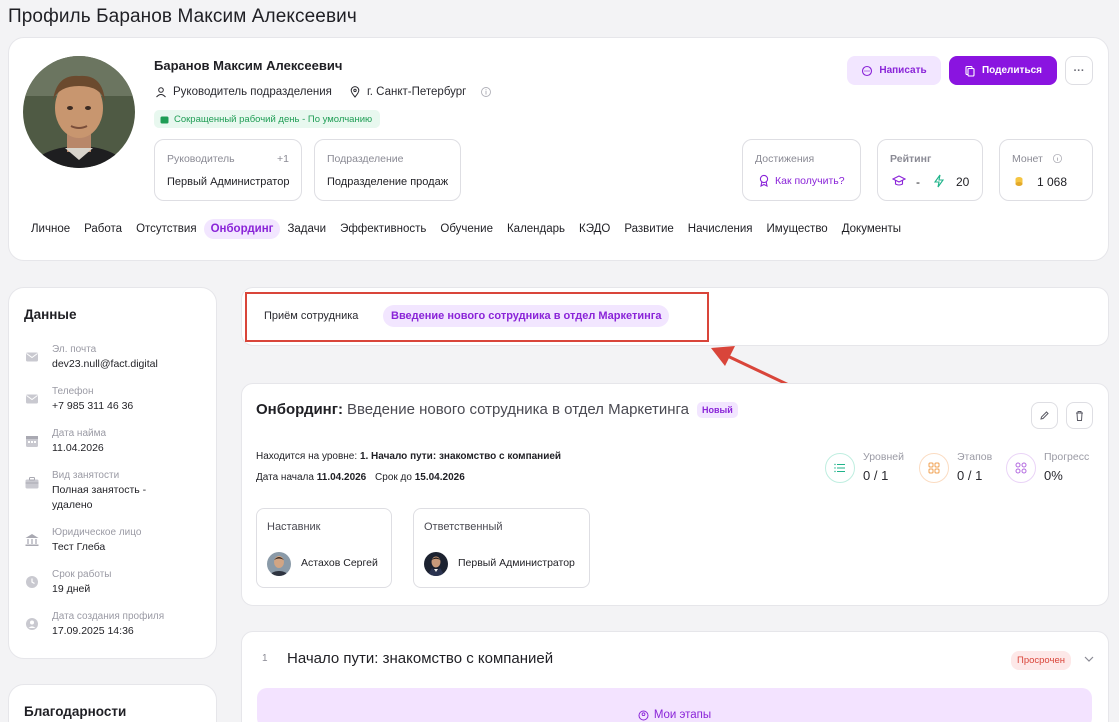 The image size is (1119, 722). Describe the element at coordinates (1046, 170) in the screenshot. I see `coins-box: Монет 1 068` at that location.